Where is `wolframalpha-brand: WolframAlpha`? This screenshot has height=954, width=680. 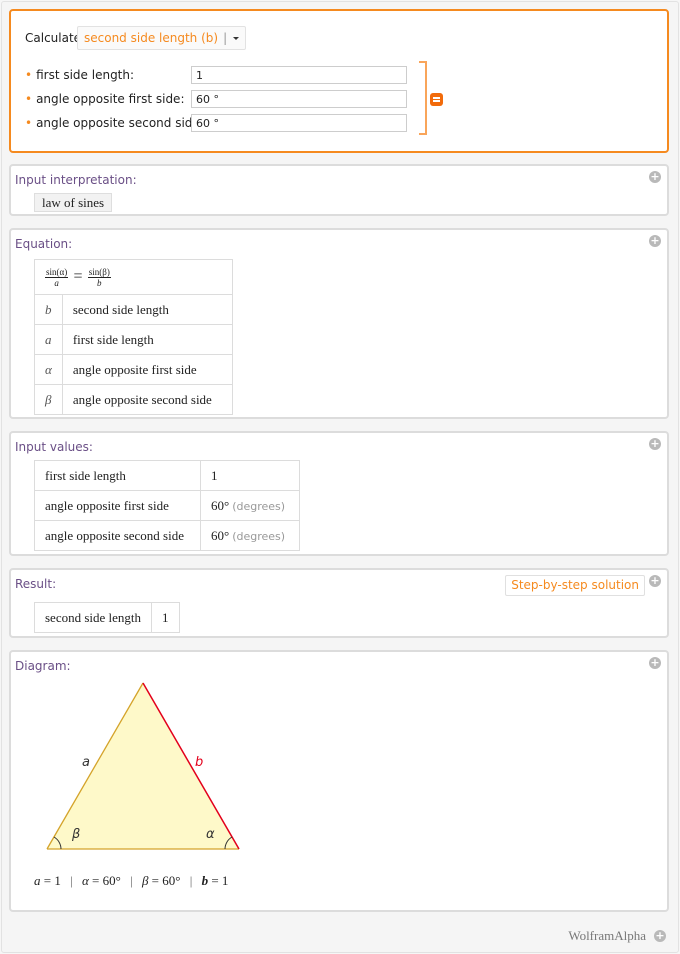
wolframalpha-brand: WolframAlpha is located at coordinates (607, 936).